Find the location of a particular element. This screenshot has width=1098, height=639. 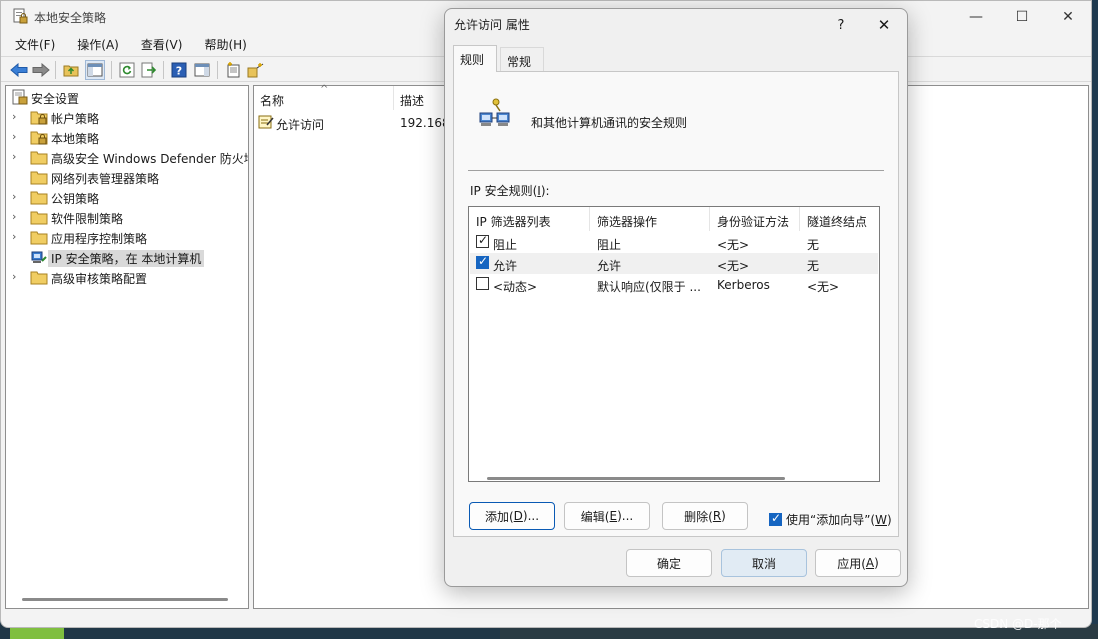

tree-item-label: 公钥策略 is located at coordinates (75, 199).